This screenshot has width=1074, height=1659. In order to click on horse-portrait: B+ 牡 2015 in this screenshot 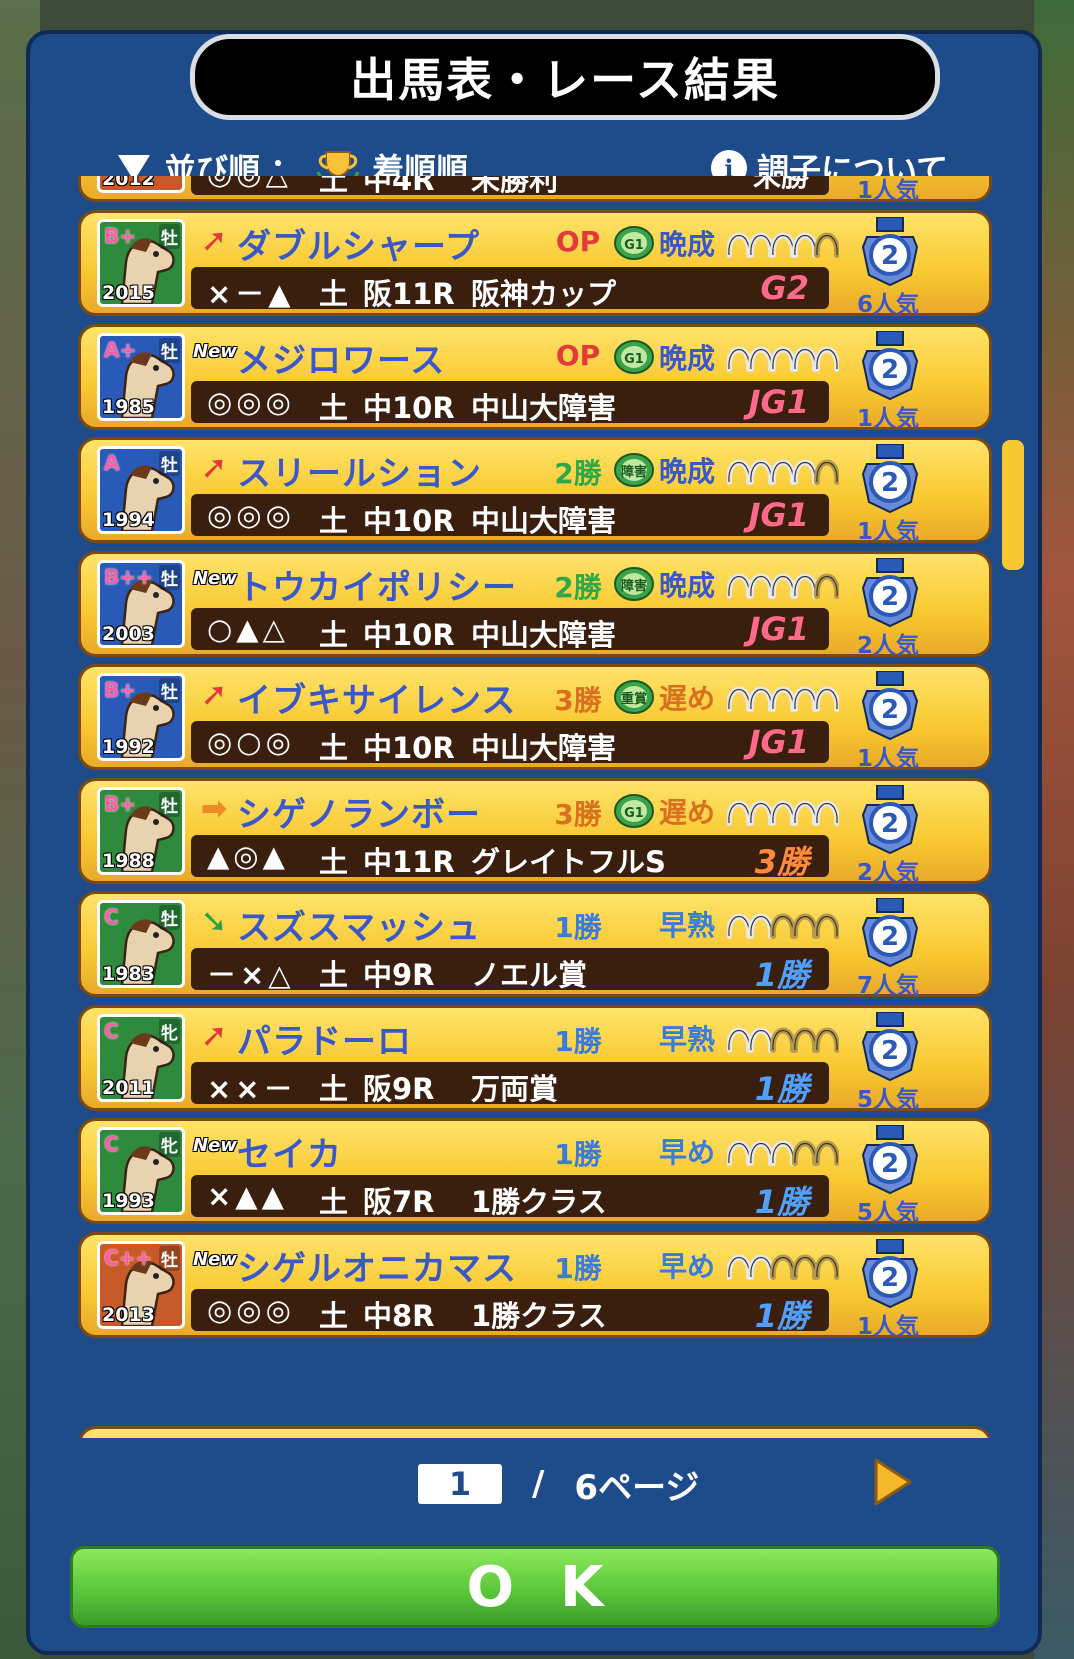, I will do `click(141, 263)`.